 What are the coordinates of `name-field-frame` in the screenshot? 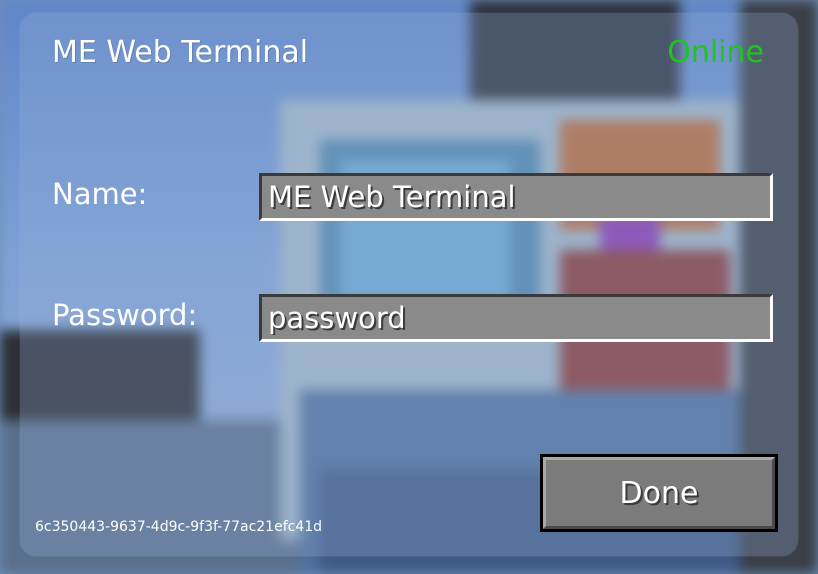 It's located at (516, 197).